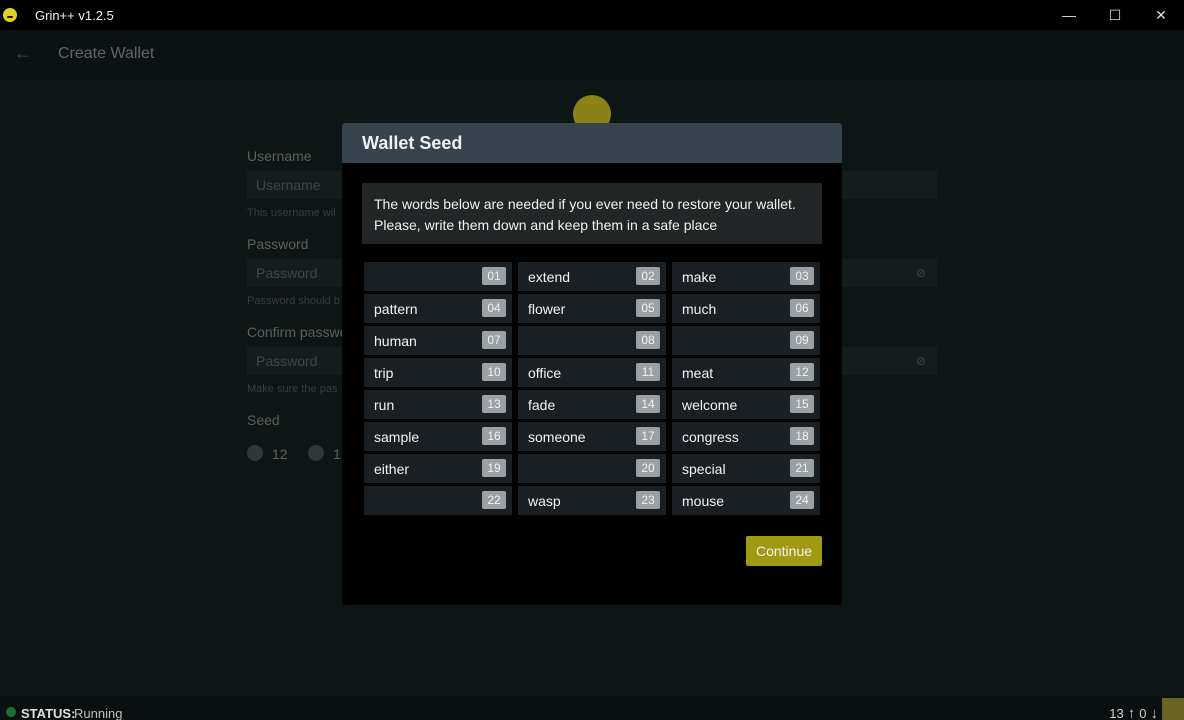  I want to click on title-bar: Grin++ v1.2.5 — ☐ ✕, so click(592, 15).